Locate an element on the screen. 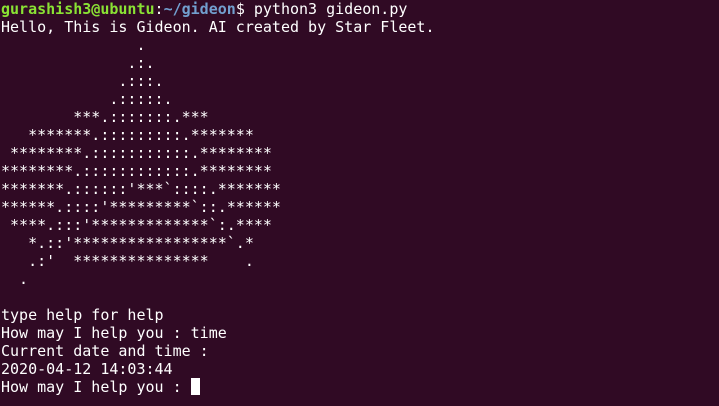 The image size is (719, 406). ascii-art-line: *******.:::::::::.******* is located at coordinates (127, 135).